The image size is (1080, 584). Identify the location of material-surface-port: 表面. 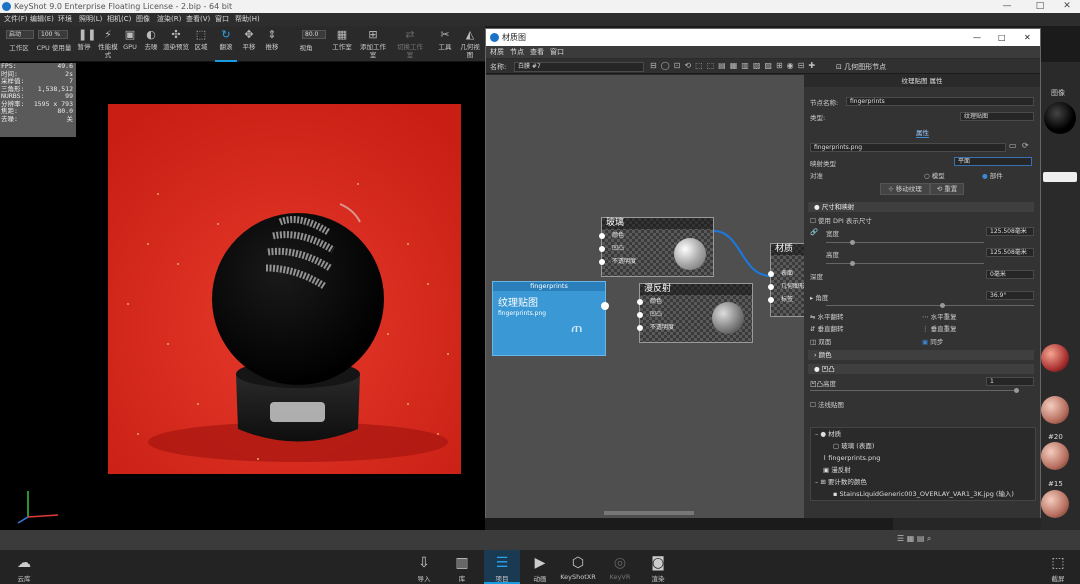
(780, 274).